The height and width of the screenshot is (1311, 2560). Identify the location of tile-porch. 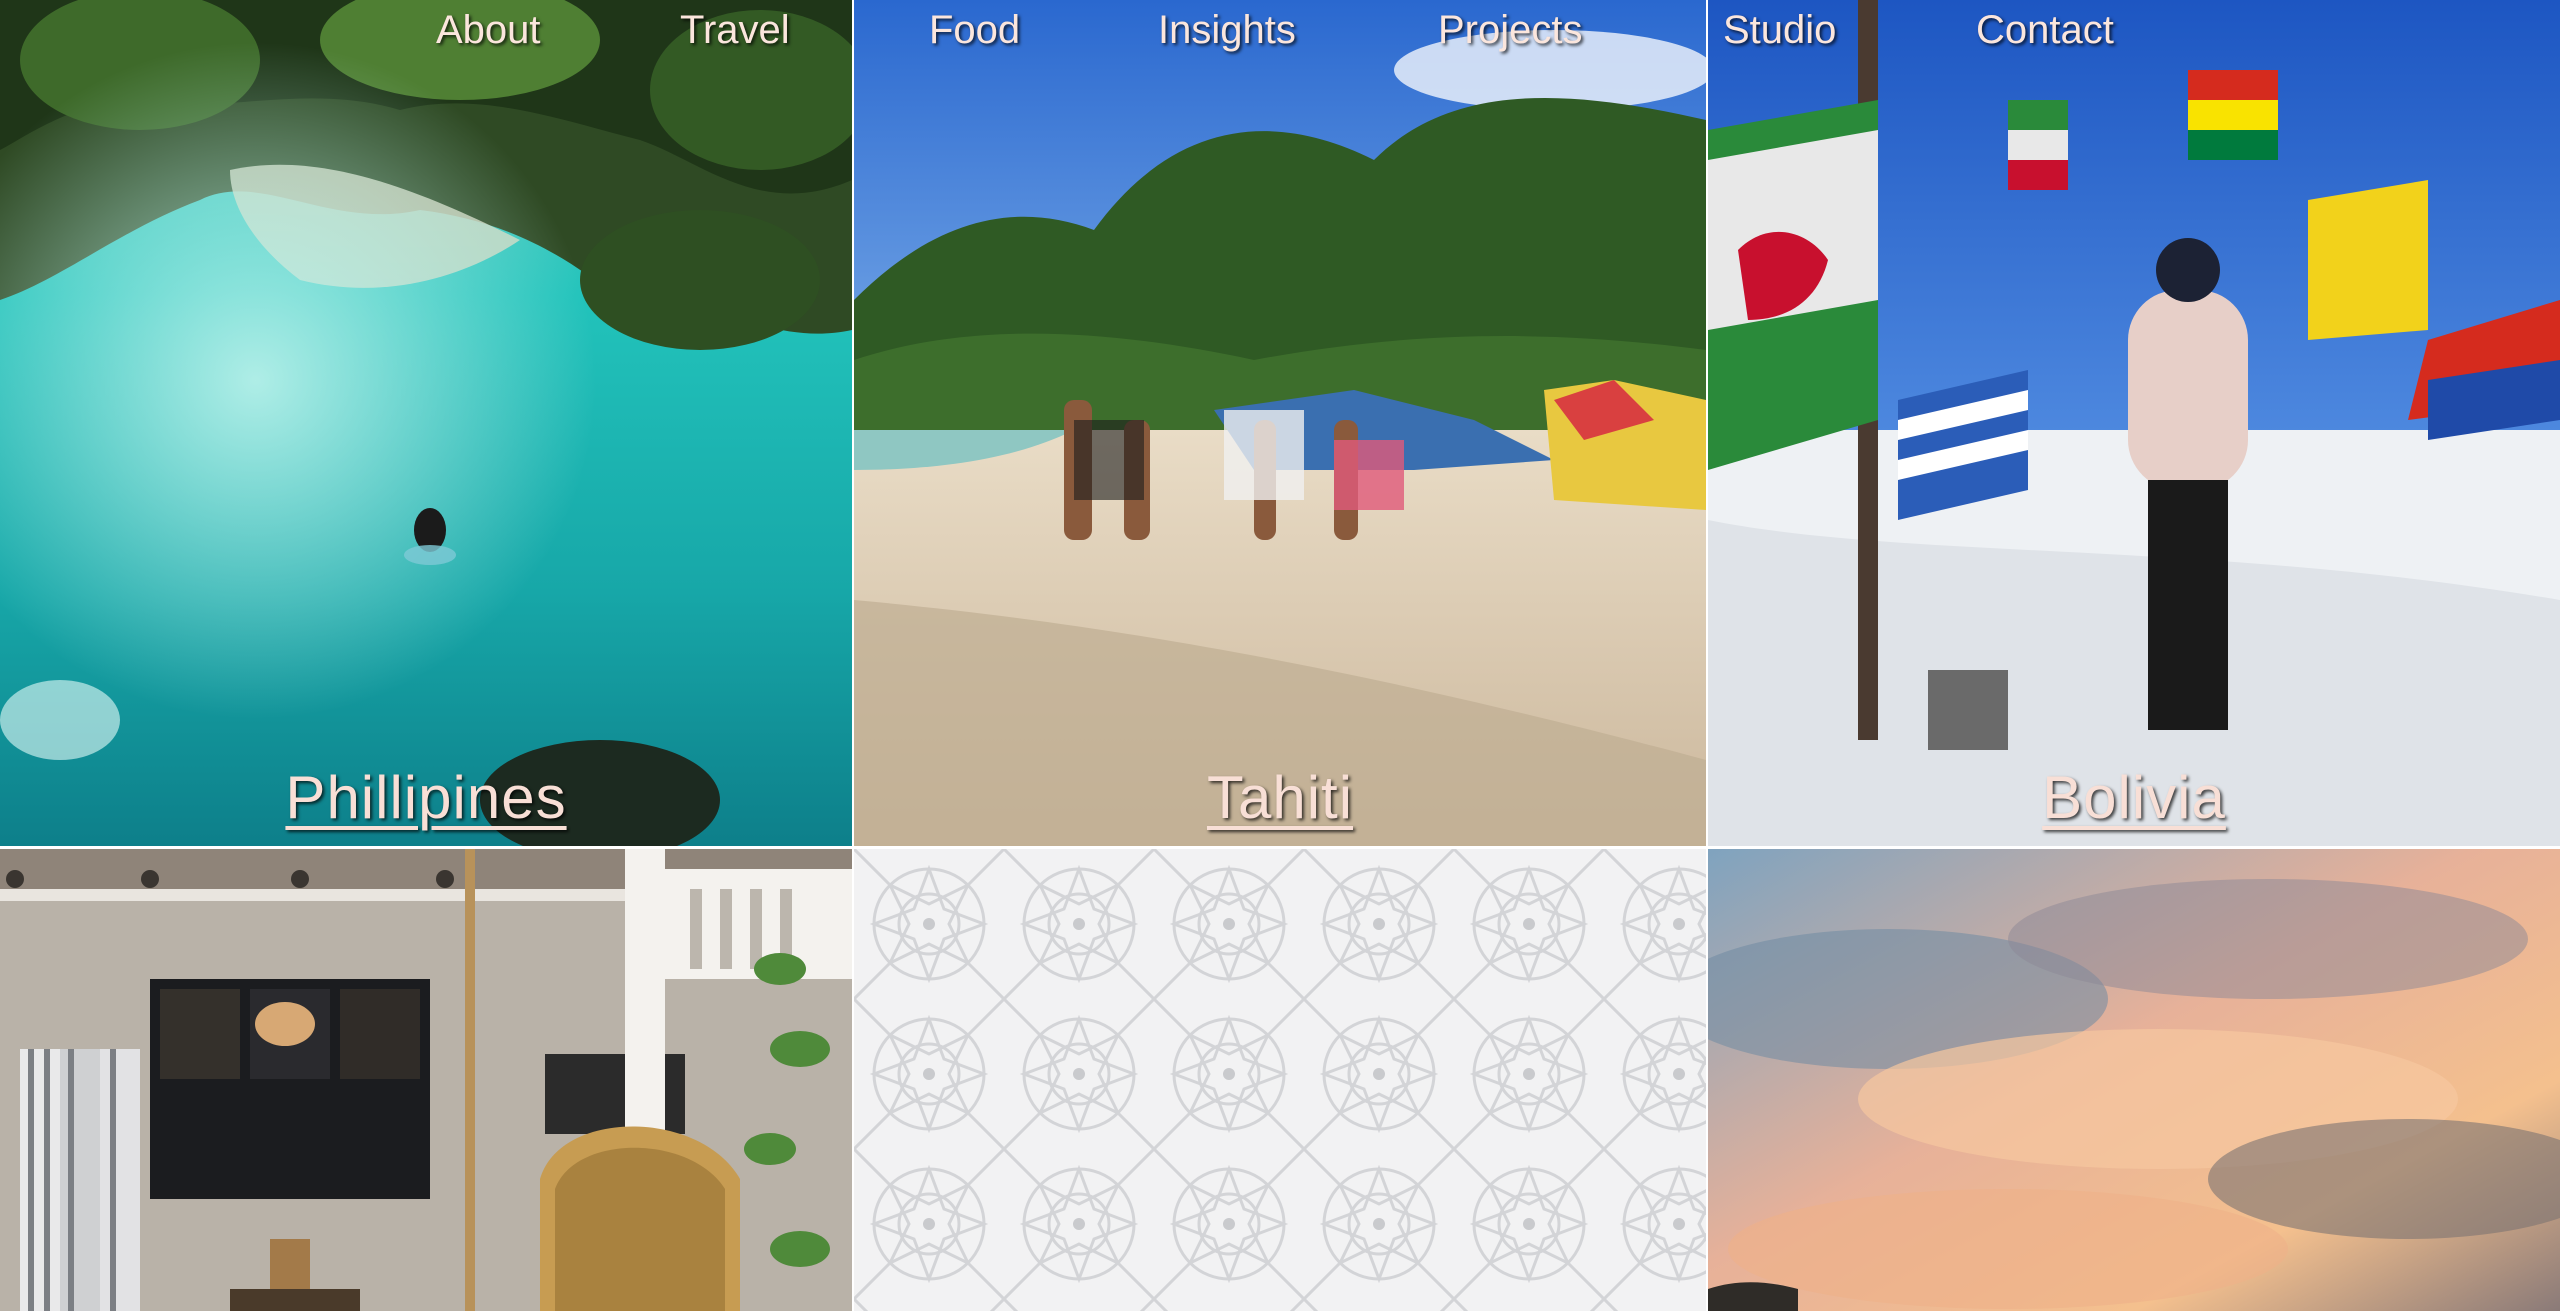
(426, 1080).